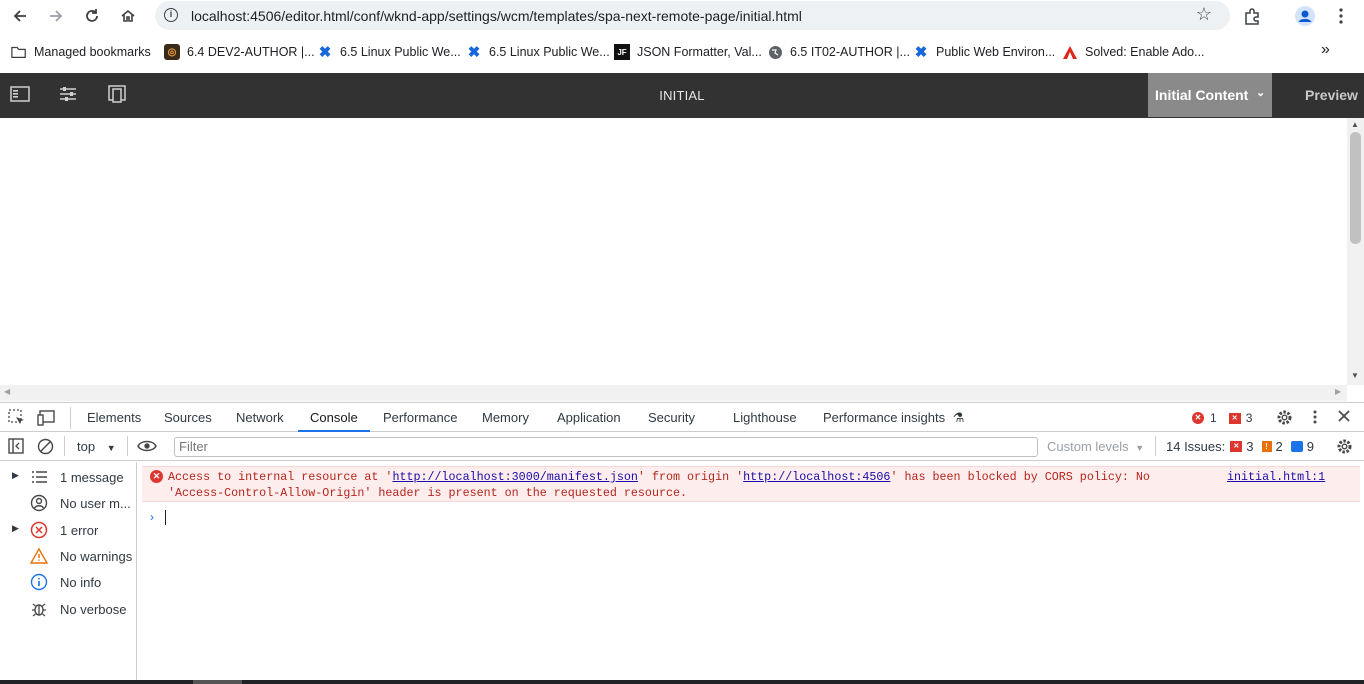  What do you see at coordinates (1266, 446) in the screenshot?
I see `issue-warning-icon: !` at bounding box center [1266, 446].